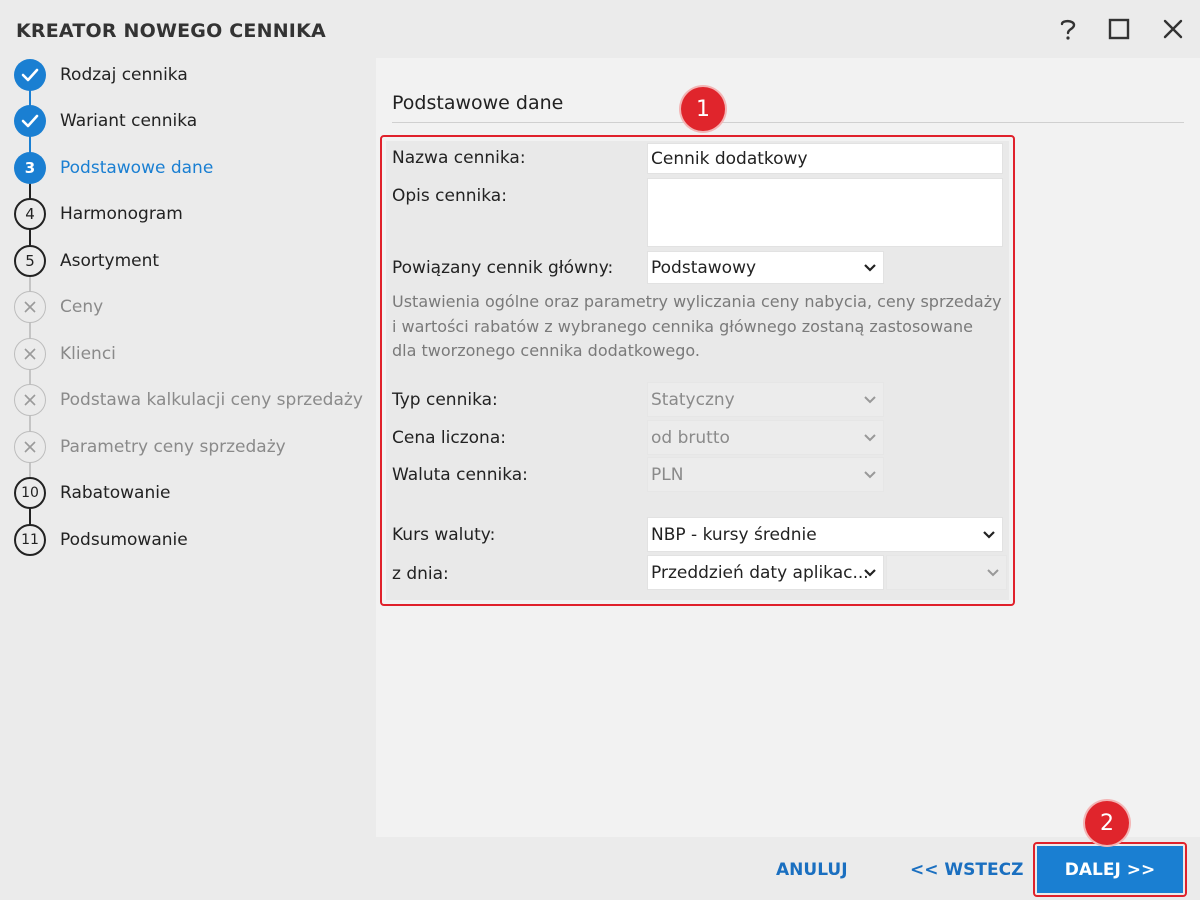  What do you see at coordinates (444, 535) in the screenshot?
I see `rate-label: Kurs waluty:` at bounding box center [444, 535].